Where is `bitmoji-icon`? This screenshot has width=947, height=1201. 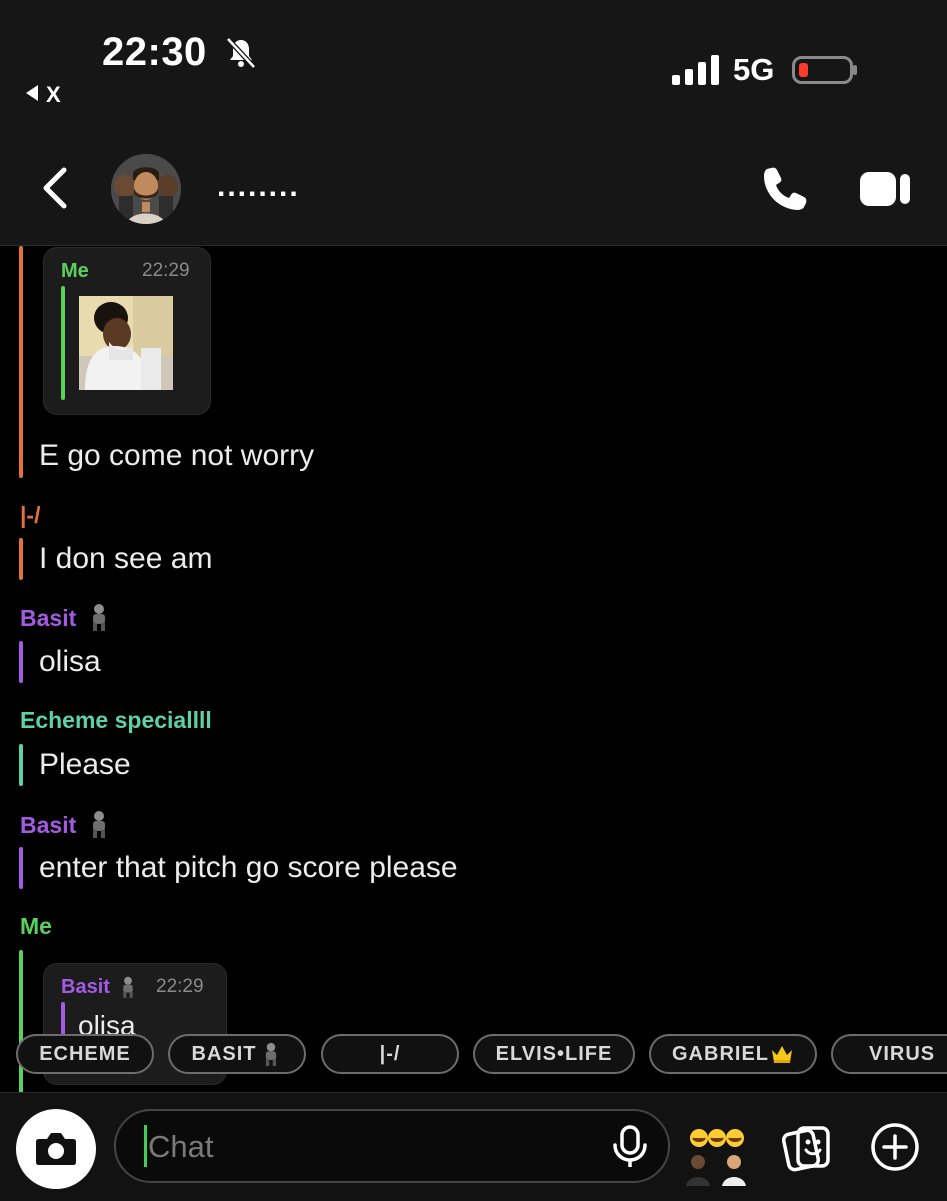
bitmoji-icon is located at coordinates (717, 1157).